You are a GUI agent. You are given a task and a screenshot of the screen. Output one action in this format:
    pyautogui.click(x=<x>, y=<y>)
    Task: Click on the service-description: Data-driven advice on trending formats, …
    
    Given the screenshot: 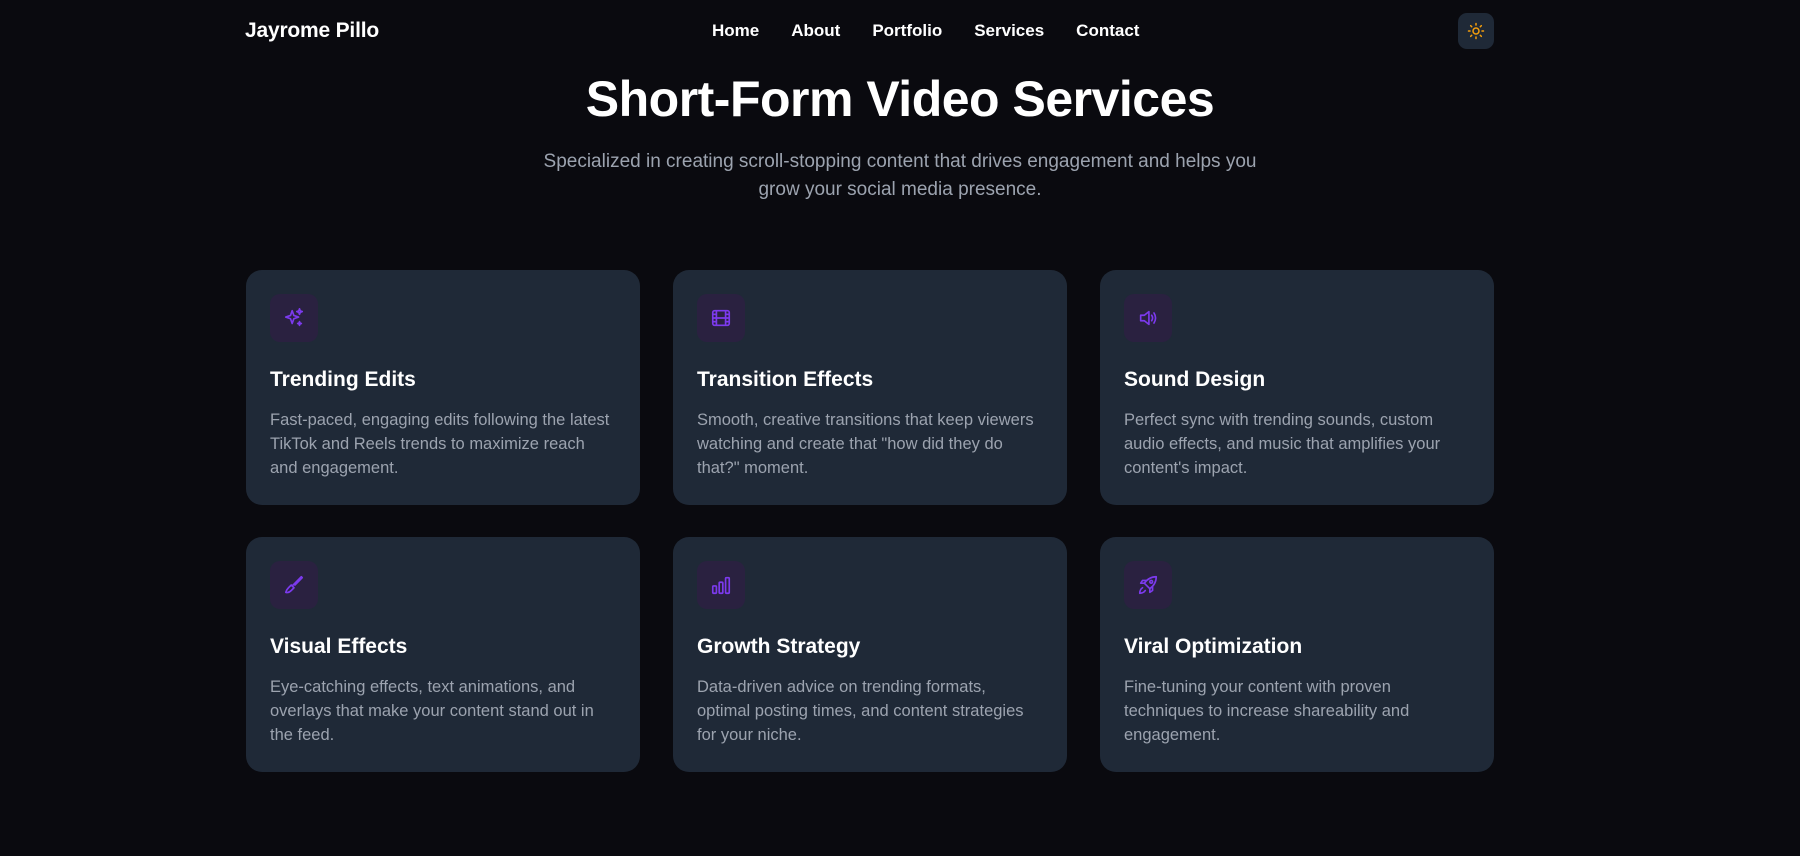 What is the action you would take?
    pyautogui.click(x=860, y=711)
    